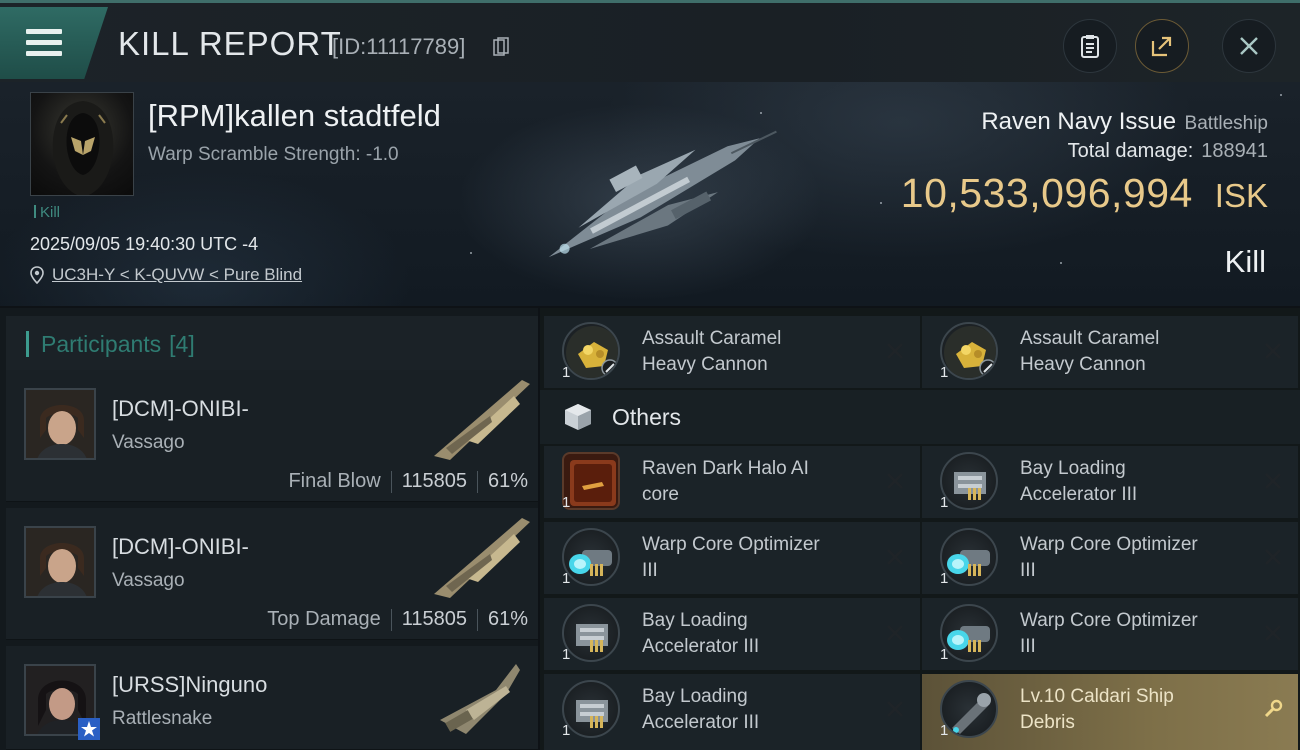 The width and height of the screenshot is (1300, 750). I want to click on victim-name: [RPM]kallen stadtfeld, so click(294, 115).